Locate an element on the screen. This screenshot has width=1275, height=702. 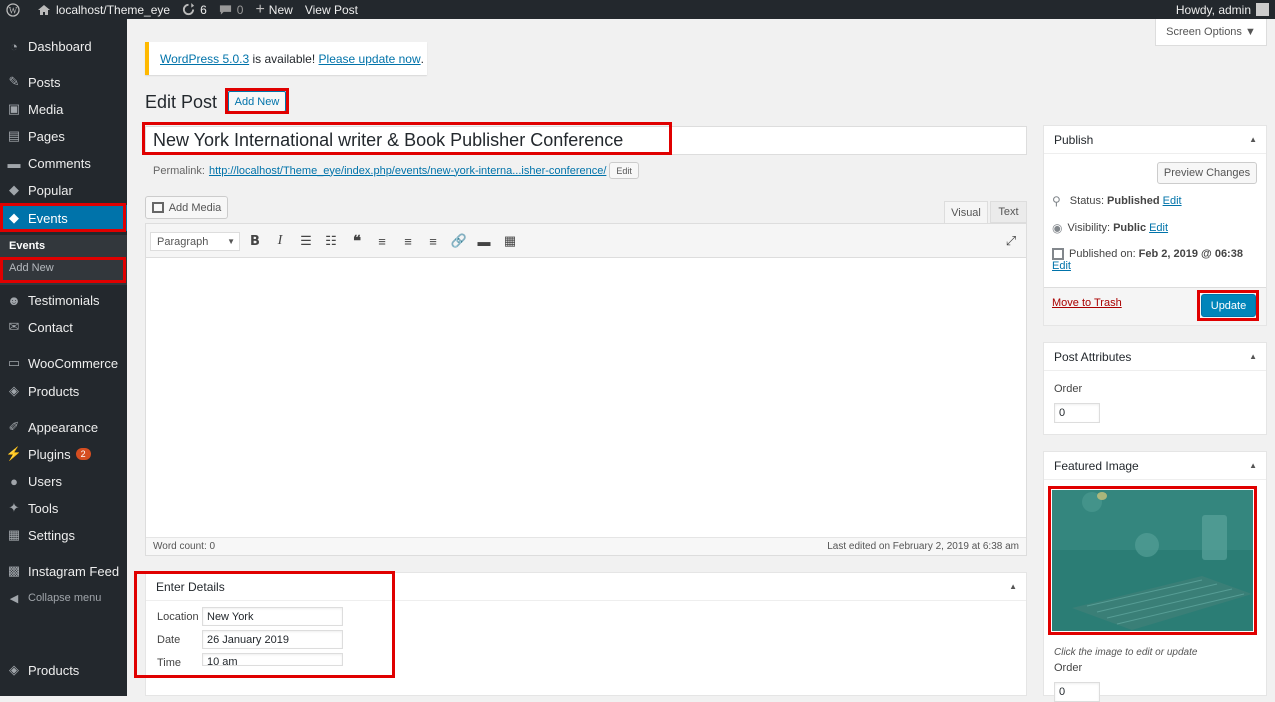
order-field: 0 is located at coordinates (1077, 413).